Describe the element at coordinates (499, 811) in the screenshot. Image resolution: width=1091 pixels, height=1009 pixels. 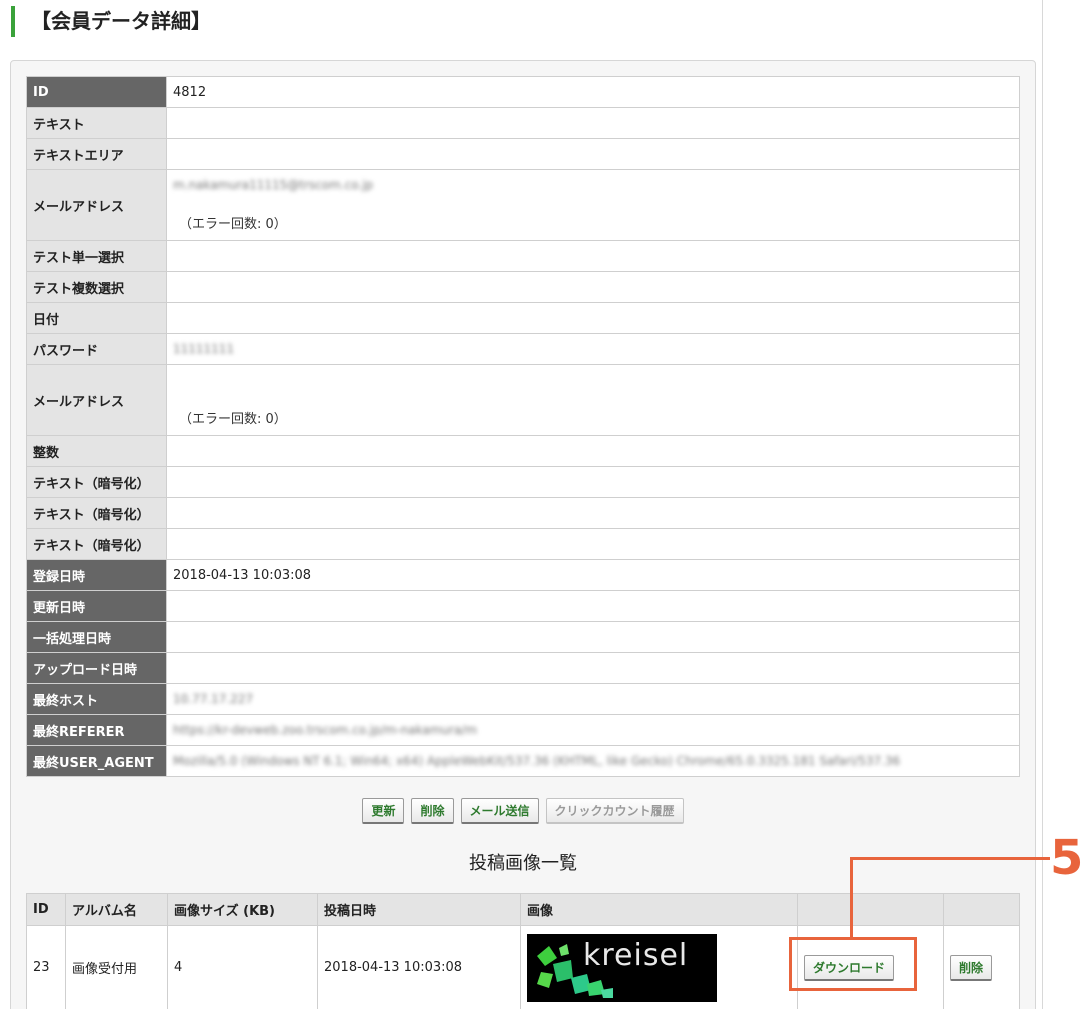
I see `send-mail-button: メール送信` at that location.